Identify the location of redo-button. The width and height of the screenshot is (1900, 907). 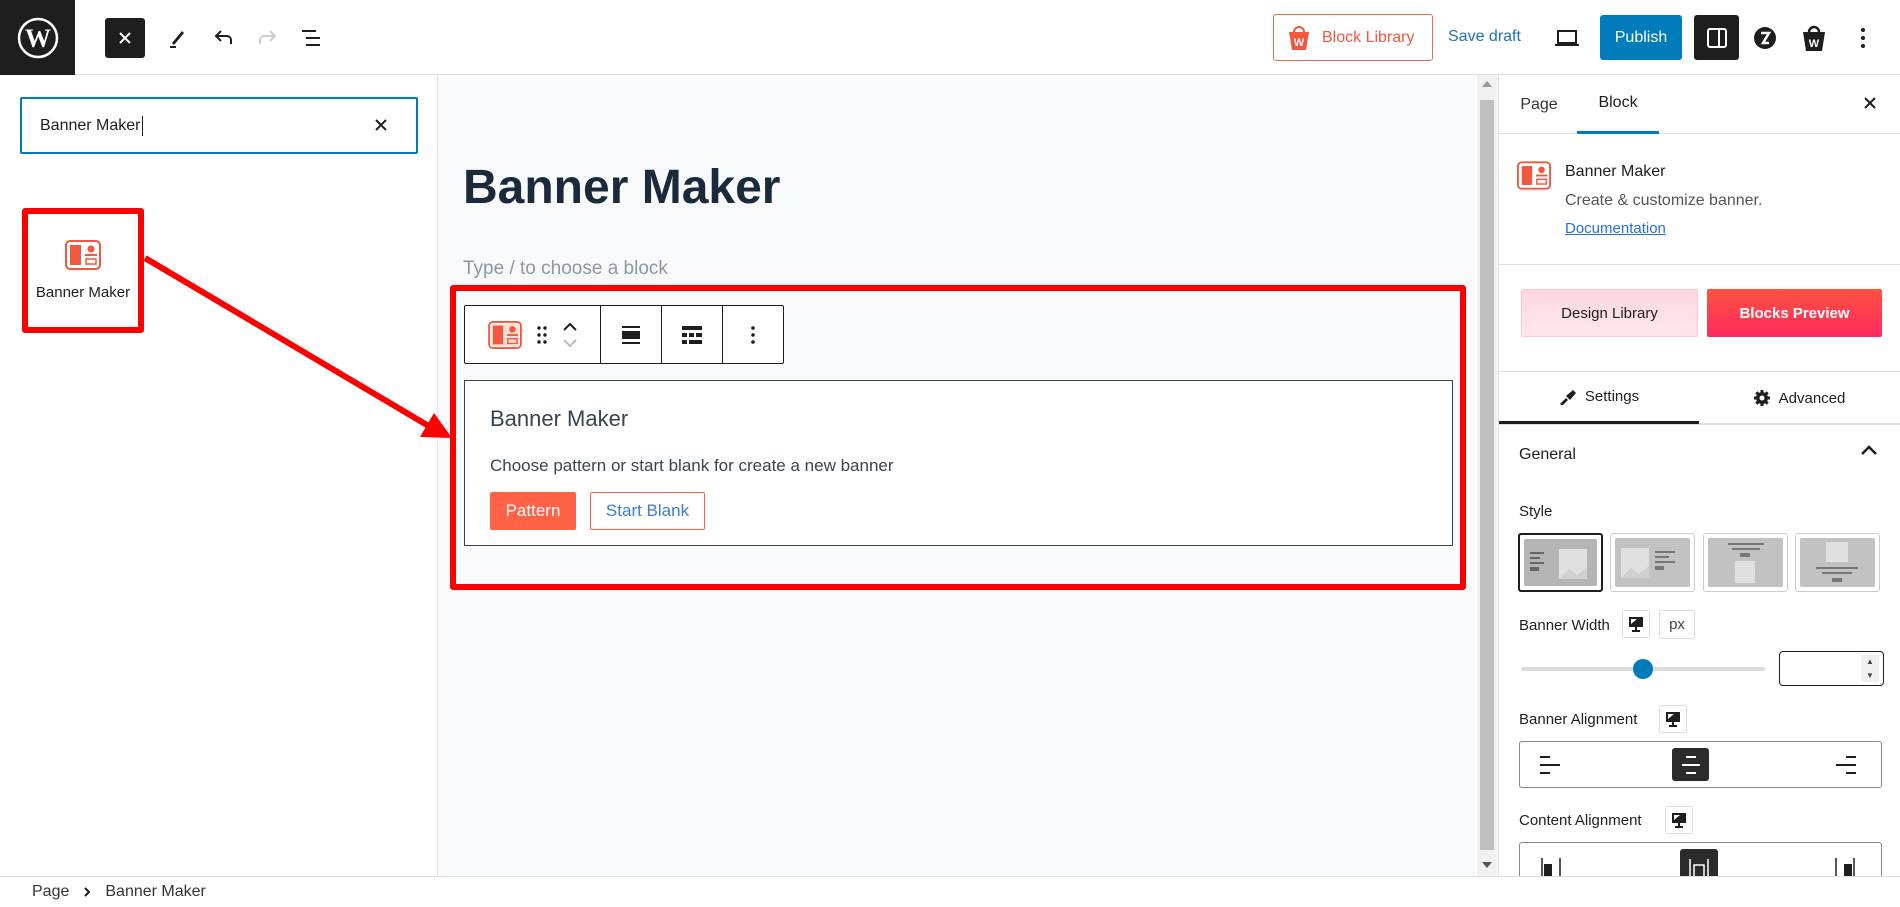
(268, 38).